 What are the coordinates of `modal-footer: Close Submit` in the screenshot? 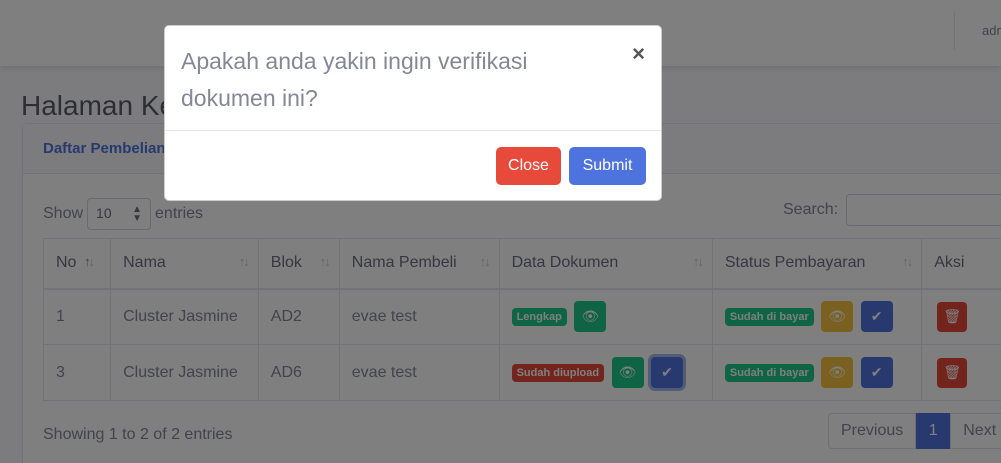 It's located at (413, 166).